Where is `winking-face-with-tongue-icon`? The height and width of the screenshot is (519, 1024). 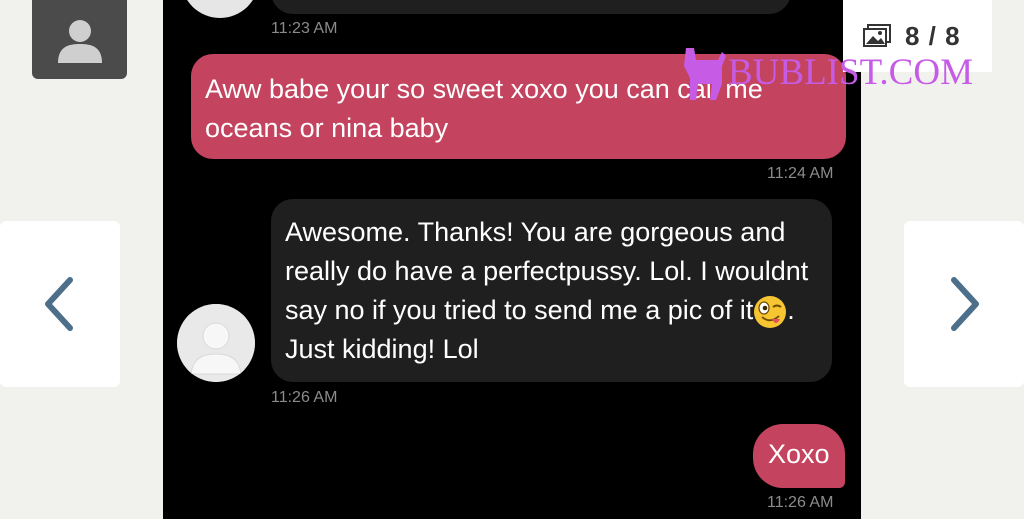 winking-face-with-tongue-icon is located at coordinates (770, 311).